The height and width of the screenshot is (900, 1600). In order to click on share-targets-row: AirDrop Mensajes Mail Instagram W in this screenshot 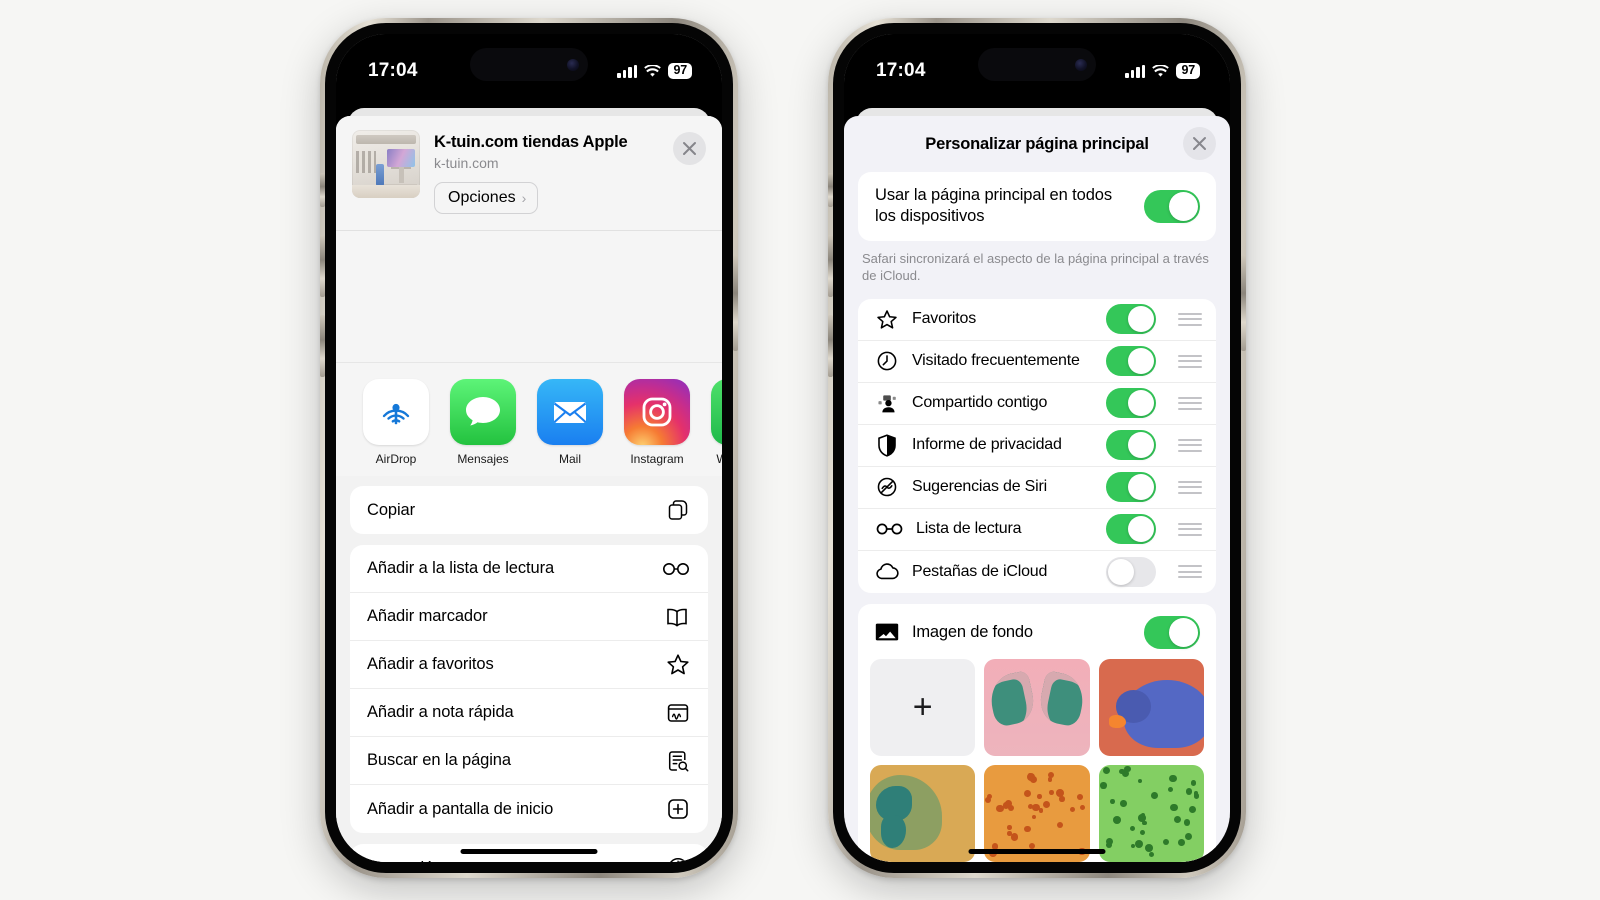, I will do `click(529, 419)`.